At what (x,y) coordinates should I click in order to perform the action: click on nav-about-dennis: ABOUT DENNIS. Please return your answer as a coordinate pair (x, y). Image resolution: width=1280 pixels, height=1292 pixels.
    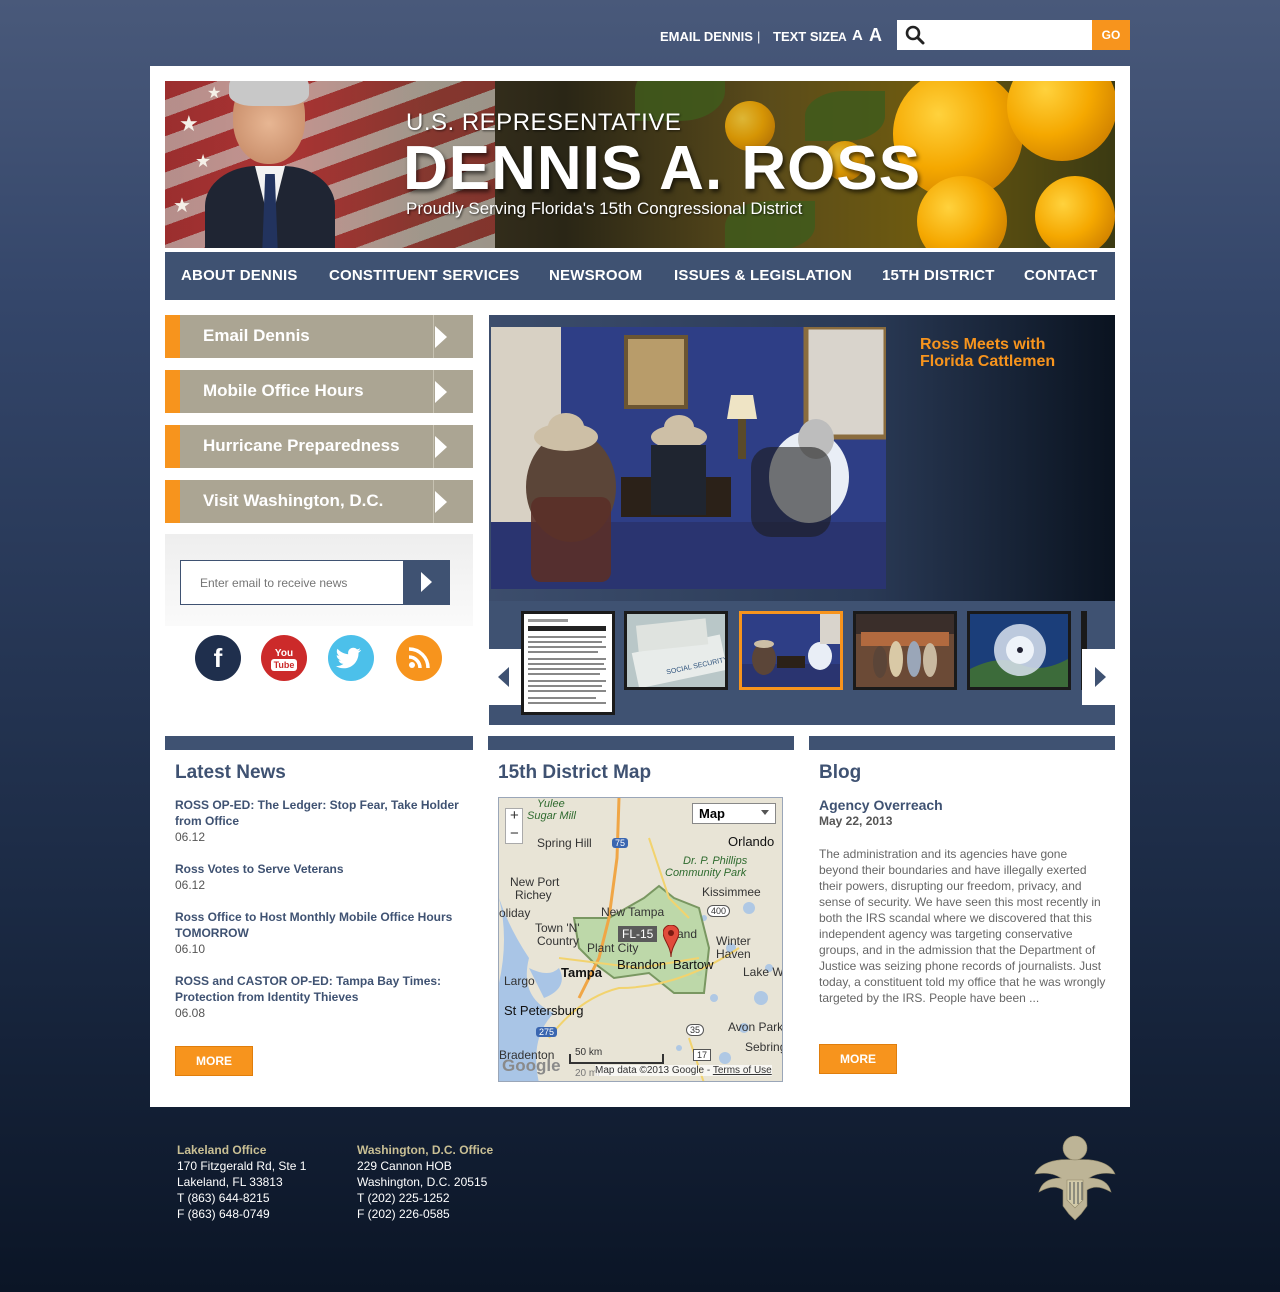
    Looking at the image, I should click on (239, 275).